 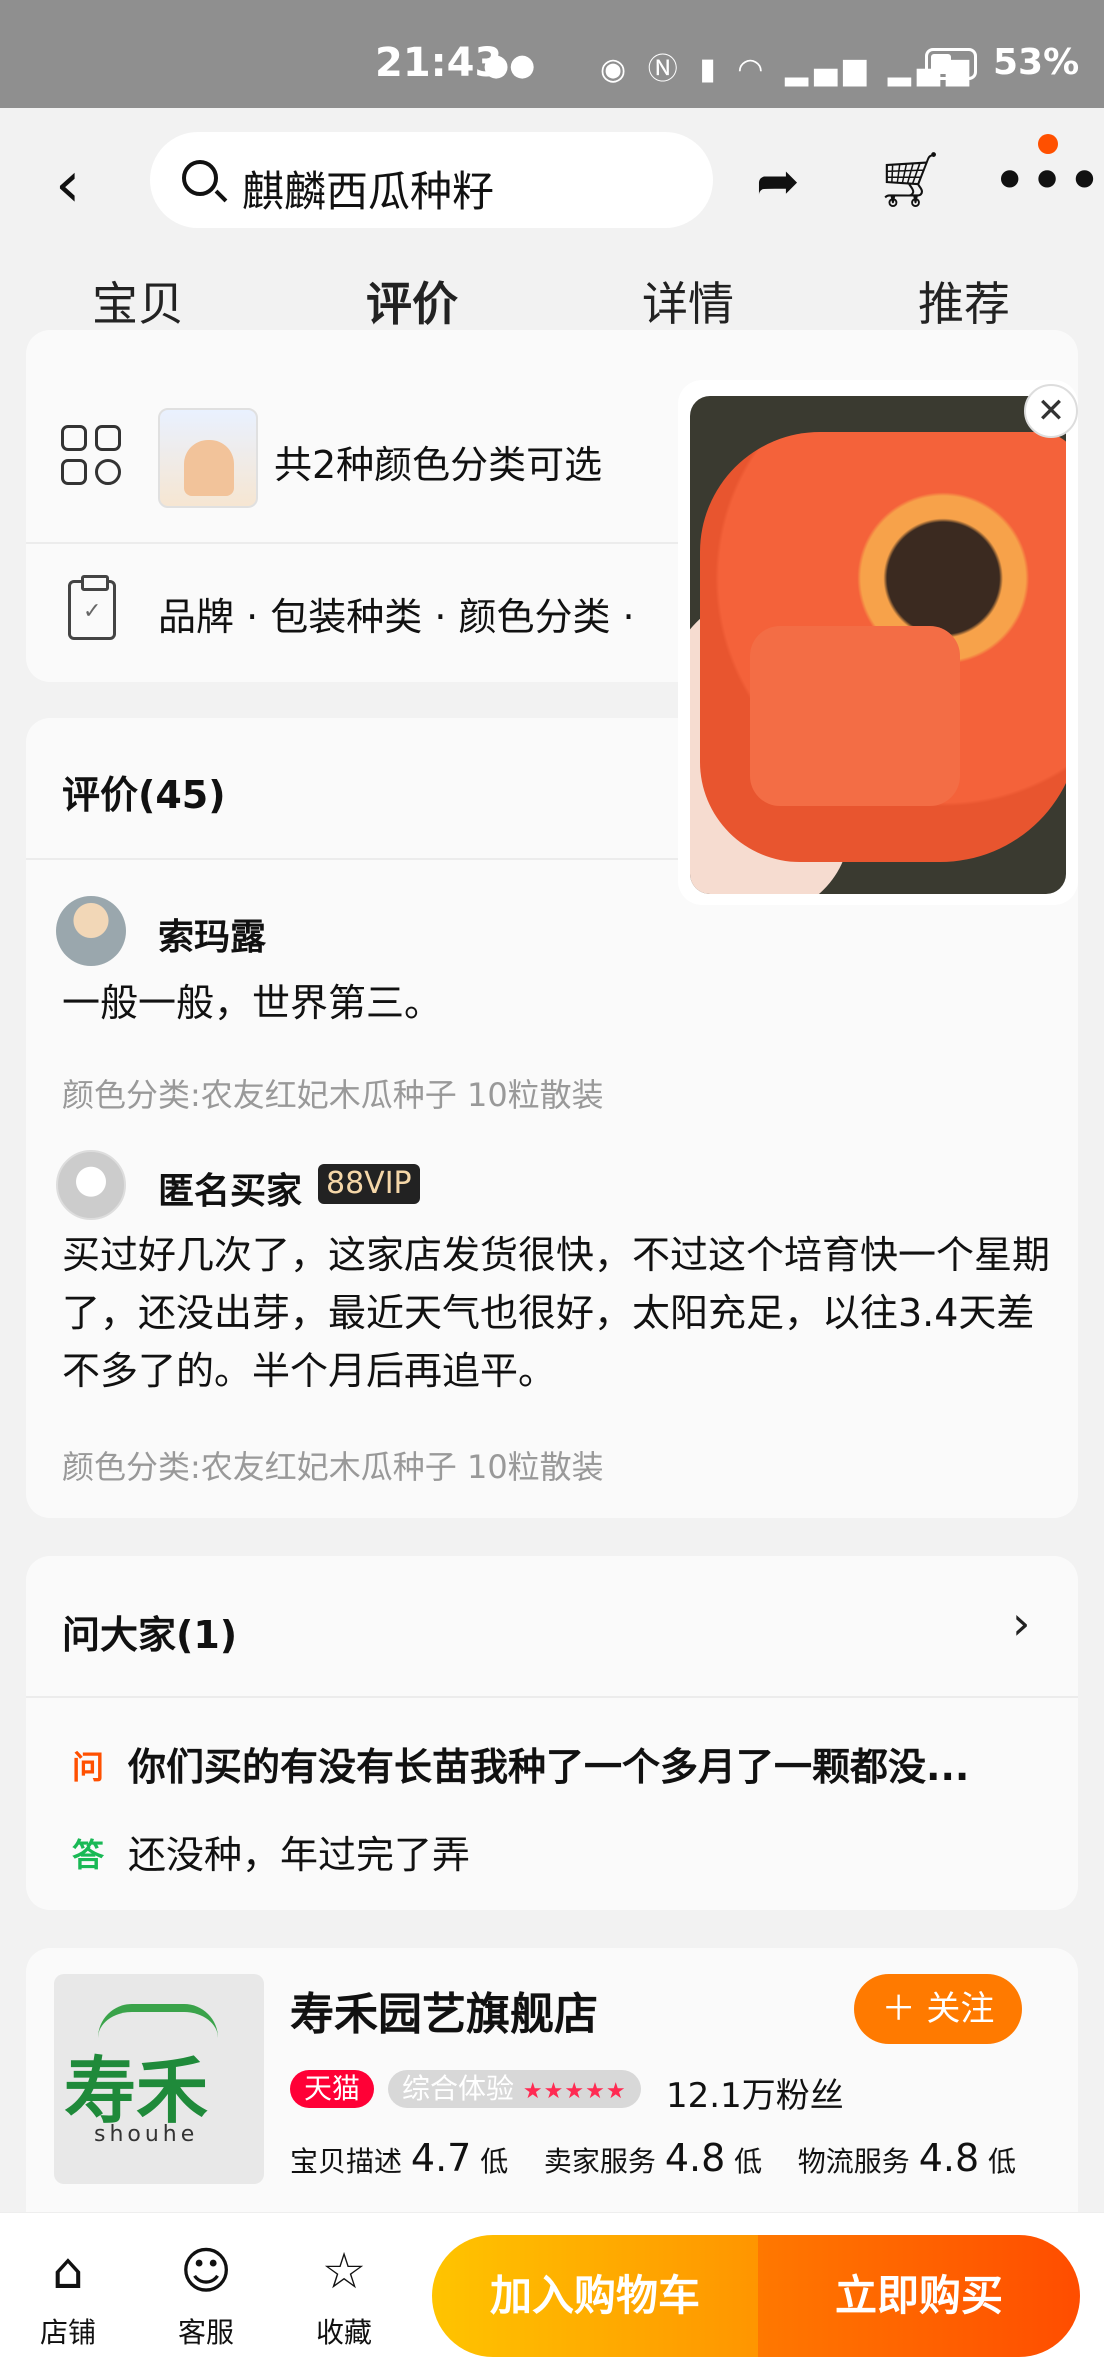 I want to click on battery-icon, so click(x=951, y=64).